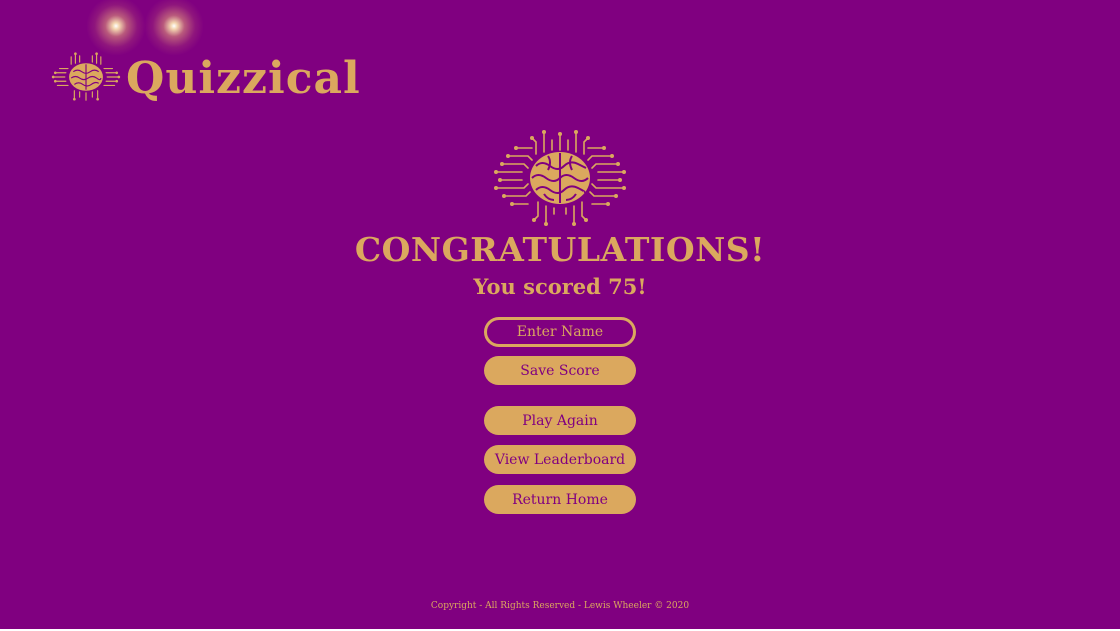 Image resolution: width=1120 pixels, height=631 pixels. I want to click on logo-title: Quizzical, so click(243, 78).